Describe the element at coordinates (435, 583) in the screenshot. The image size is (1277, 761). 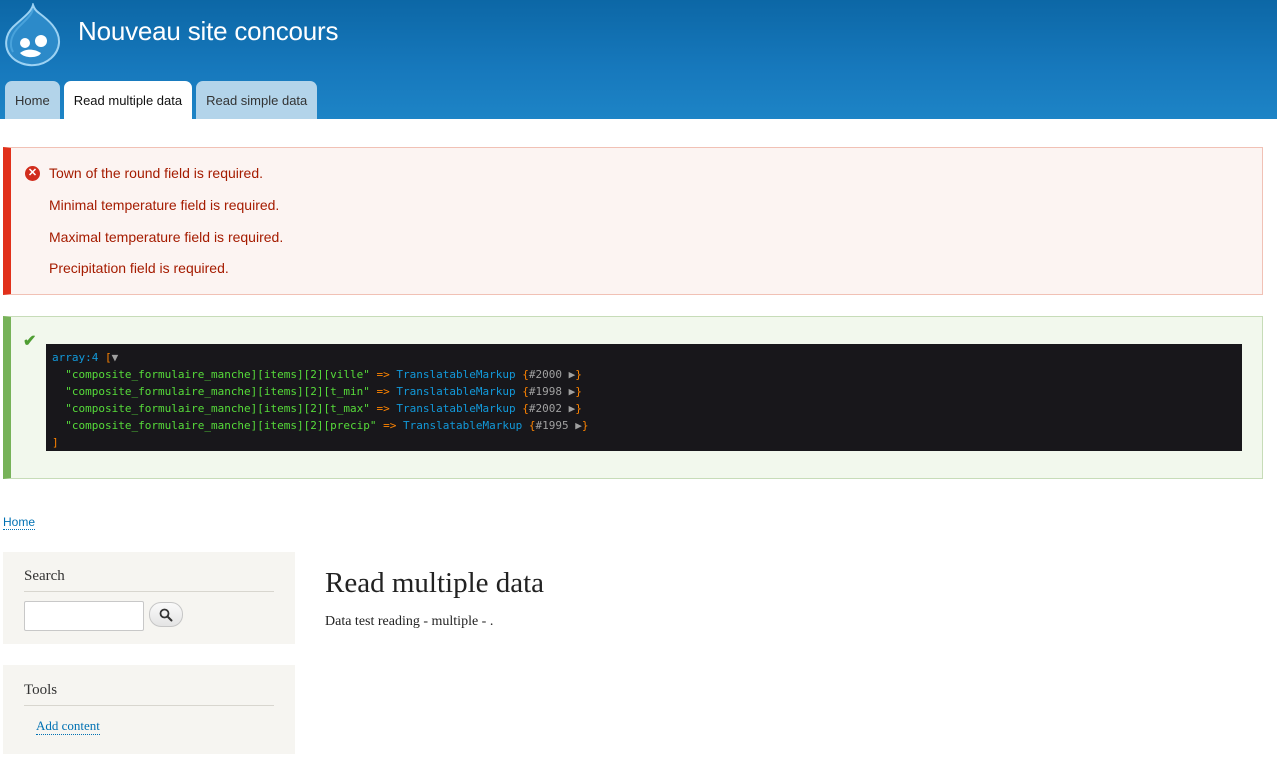
I see `page-title: Read multiple data` at that location.